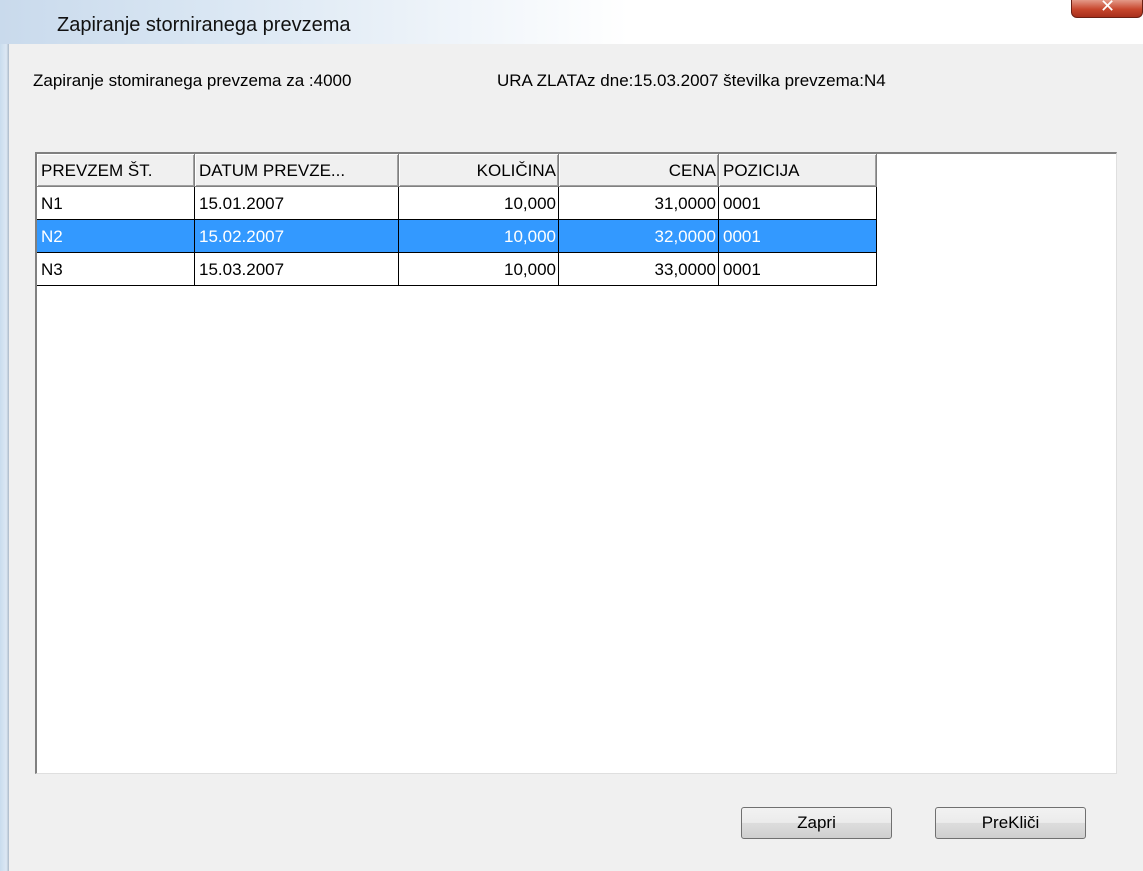 Image resolution: width=1143 pixels, height=871 pixels. What do you see at coordinates (192, 80) in the screenshot?
I see `info-label: Zapiranje stomiranega prevzema za :4000` at bounding box center [192, 80].